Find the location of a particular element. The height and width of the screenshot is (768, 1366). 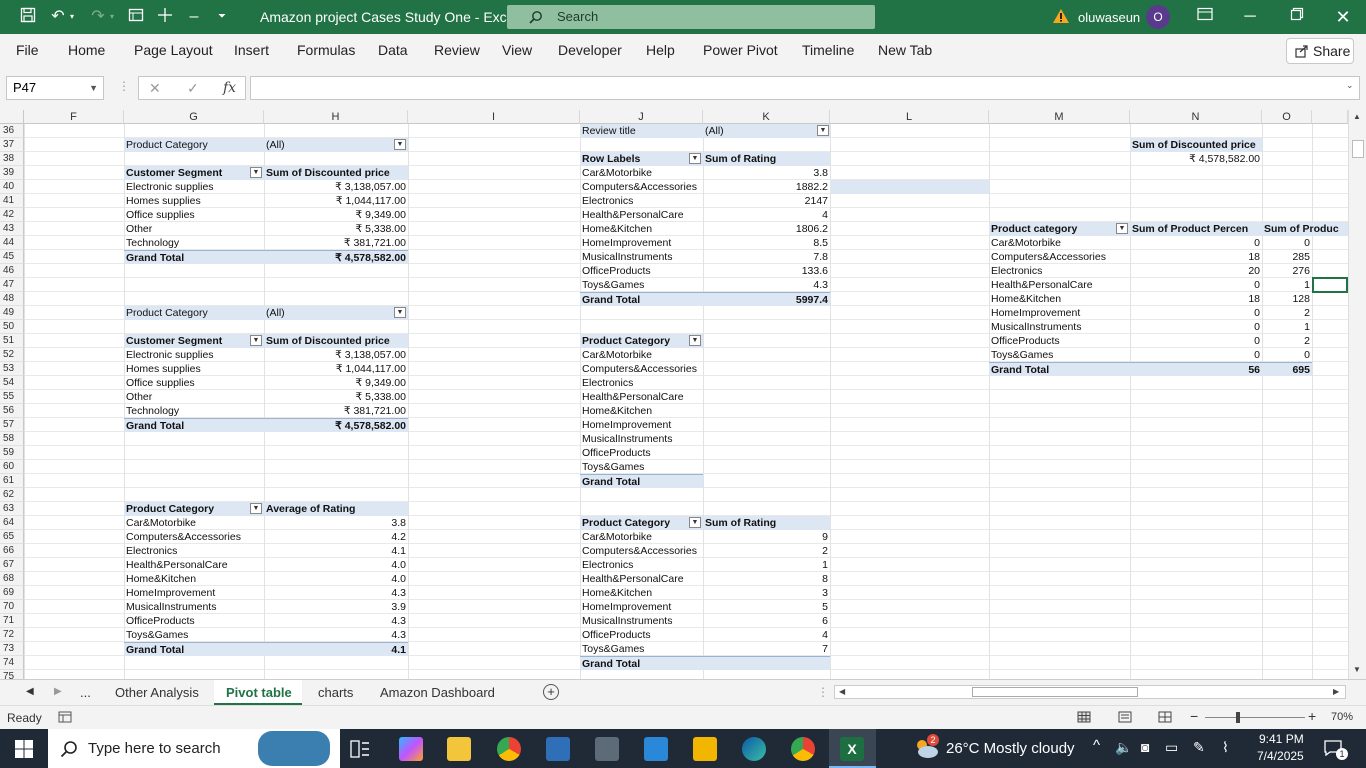

add-sheet-icon: + is located at coordinates (551, 692).